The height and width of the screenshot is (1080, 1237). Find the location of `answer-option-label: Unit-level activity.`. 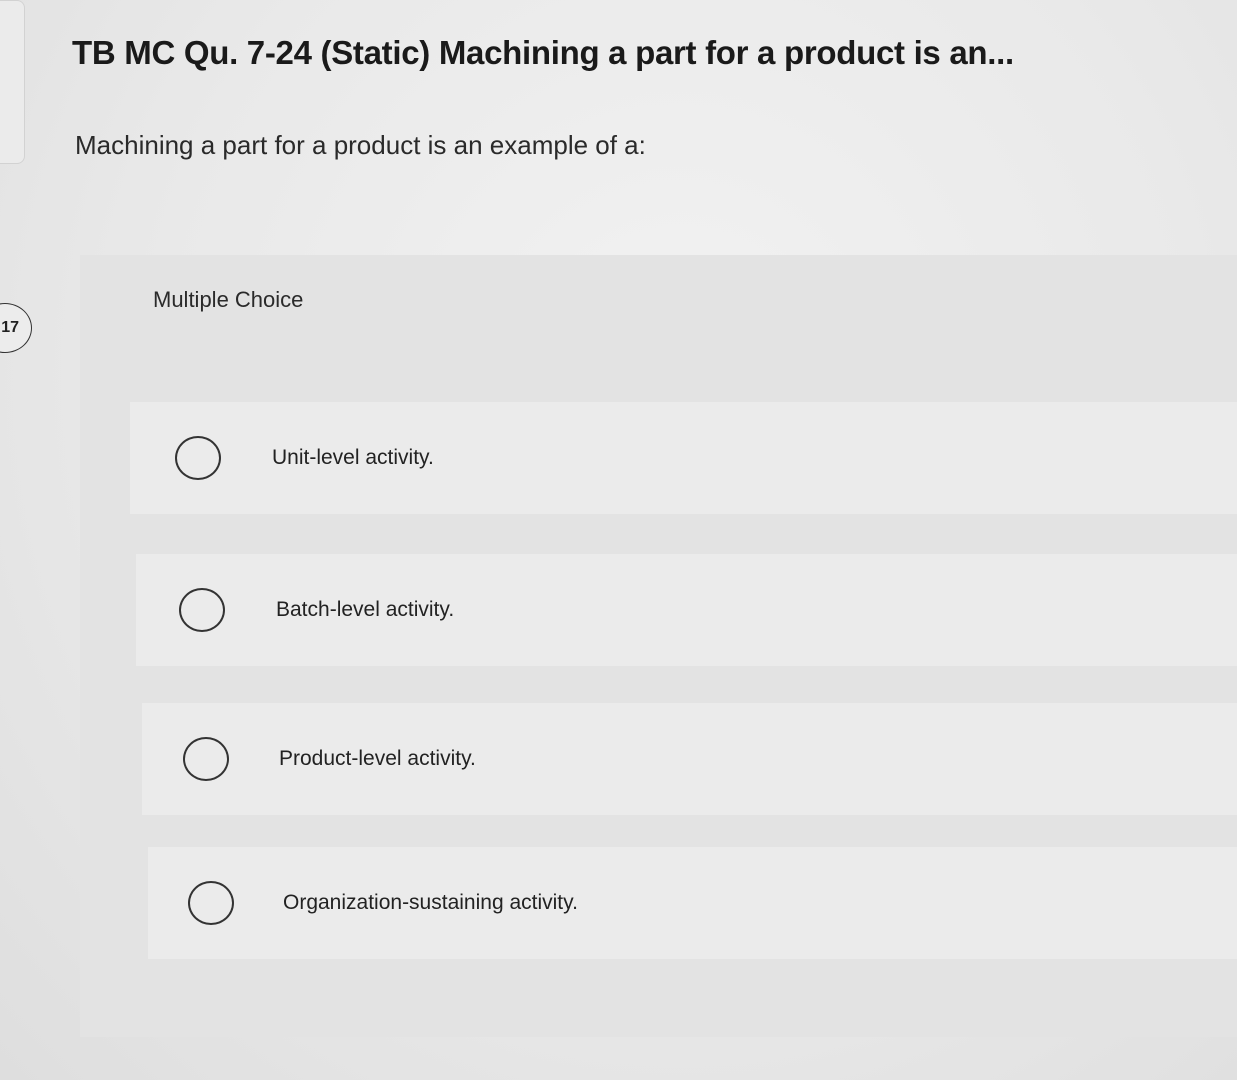

answer-option-label: Unit-level activity. is located at coordinates (353, 457).